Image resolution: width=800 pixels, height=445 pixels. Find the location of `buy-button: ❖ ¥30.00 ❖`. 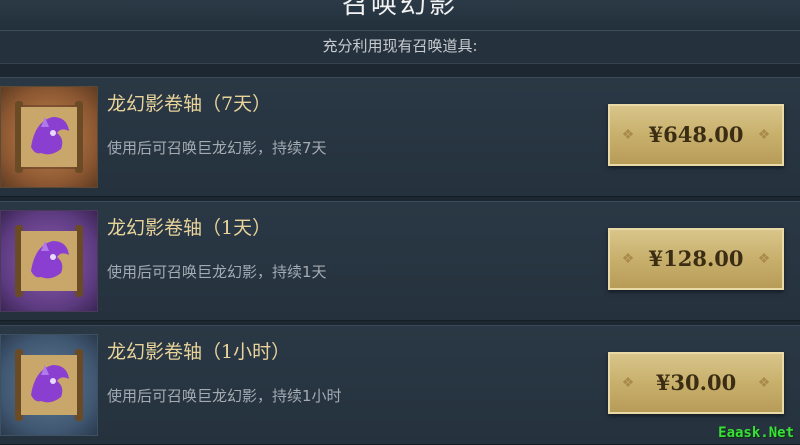

buy-button: ❖ ¥30.00 ❖ is located at coordinates (696, 383).